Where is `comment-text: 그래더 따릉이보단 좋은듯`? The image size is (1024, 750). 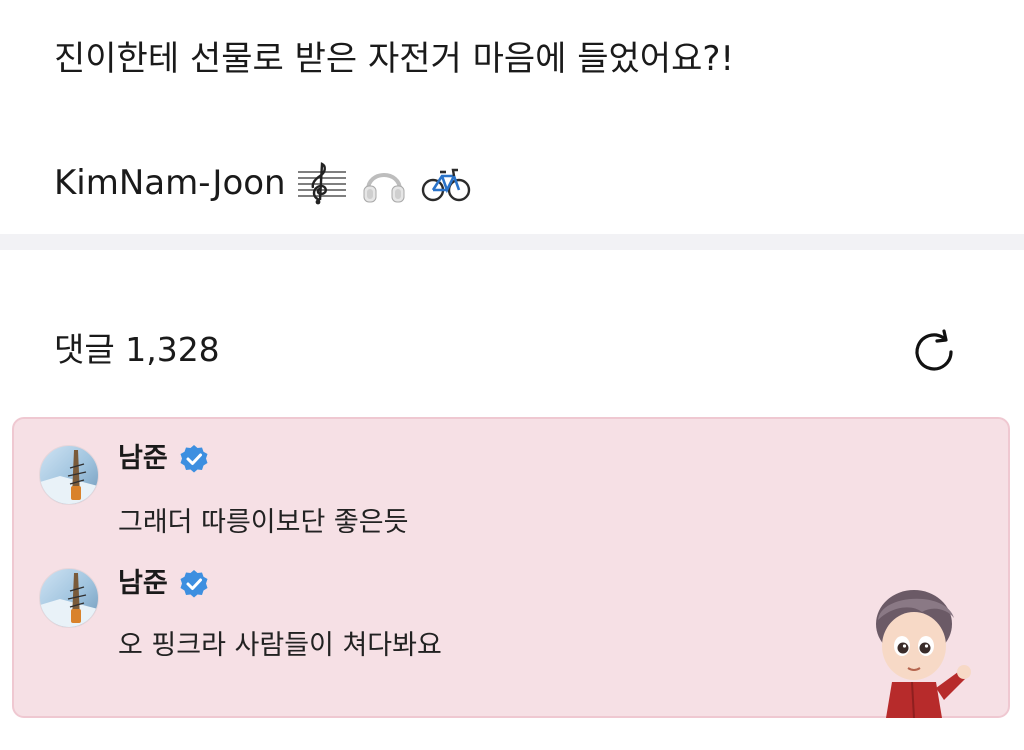 comment-text: 그래더 따릉이보단 좋은듯 is located at coordinates (263, 522).